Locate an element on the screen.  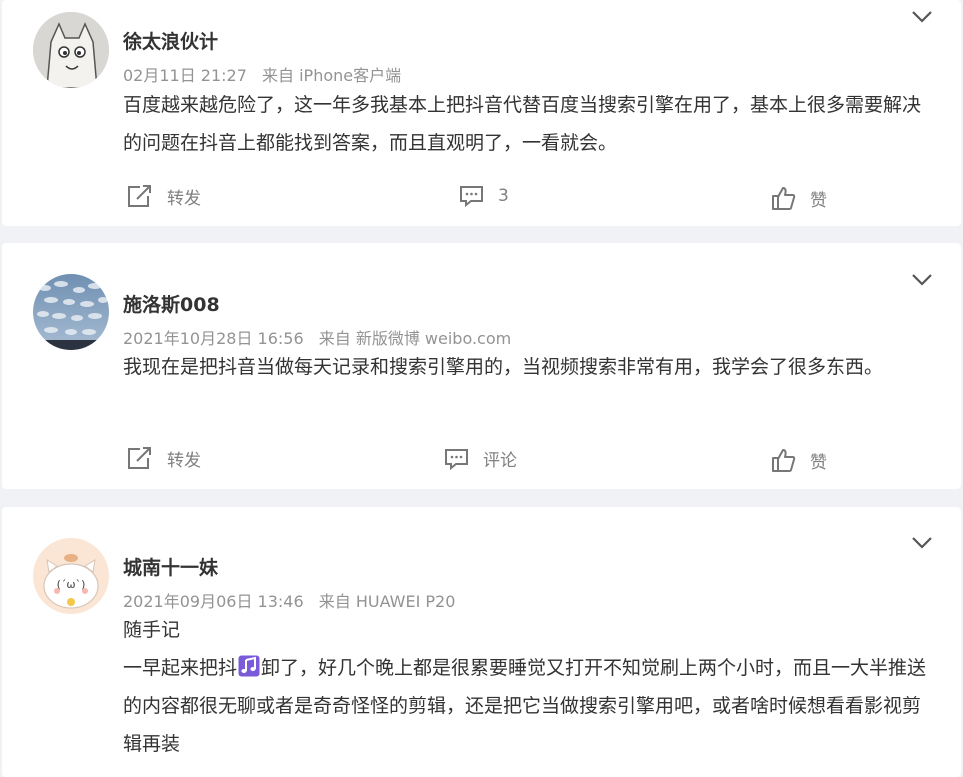
user-name: 施洛斯008 is located at coordinates (171, 303).